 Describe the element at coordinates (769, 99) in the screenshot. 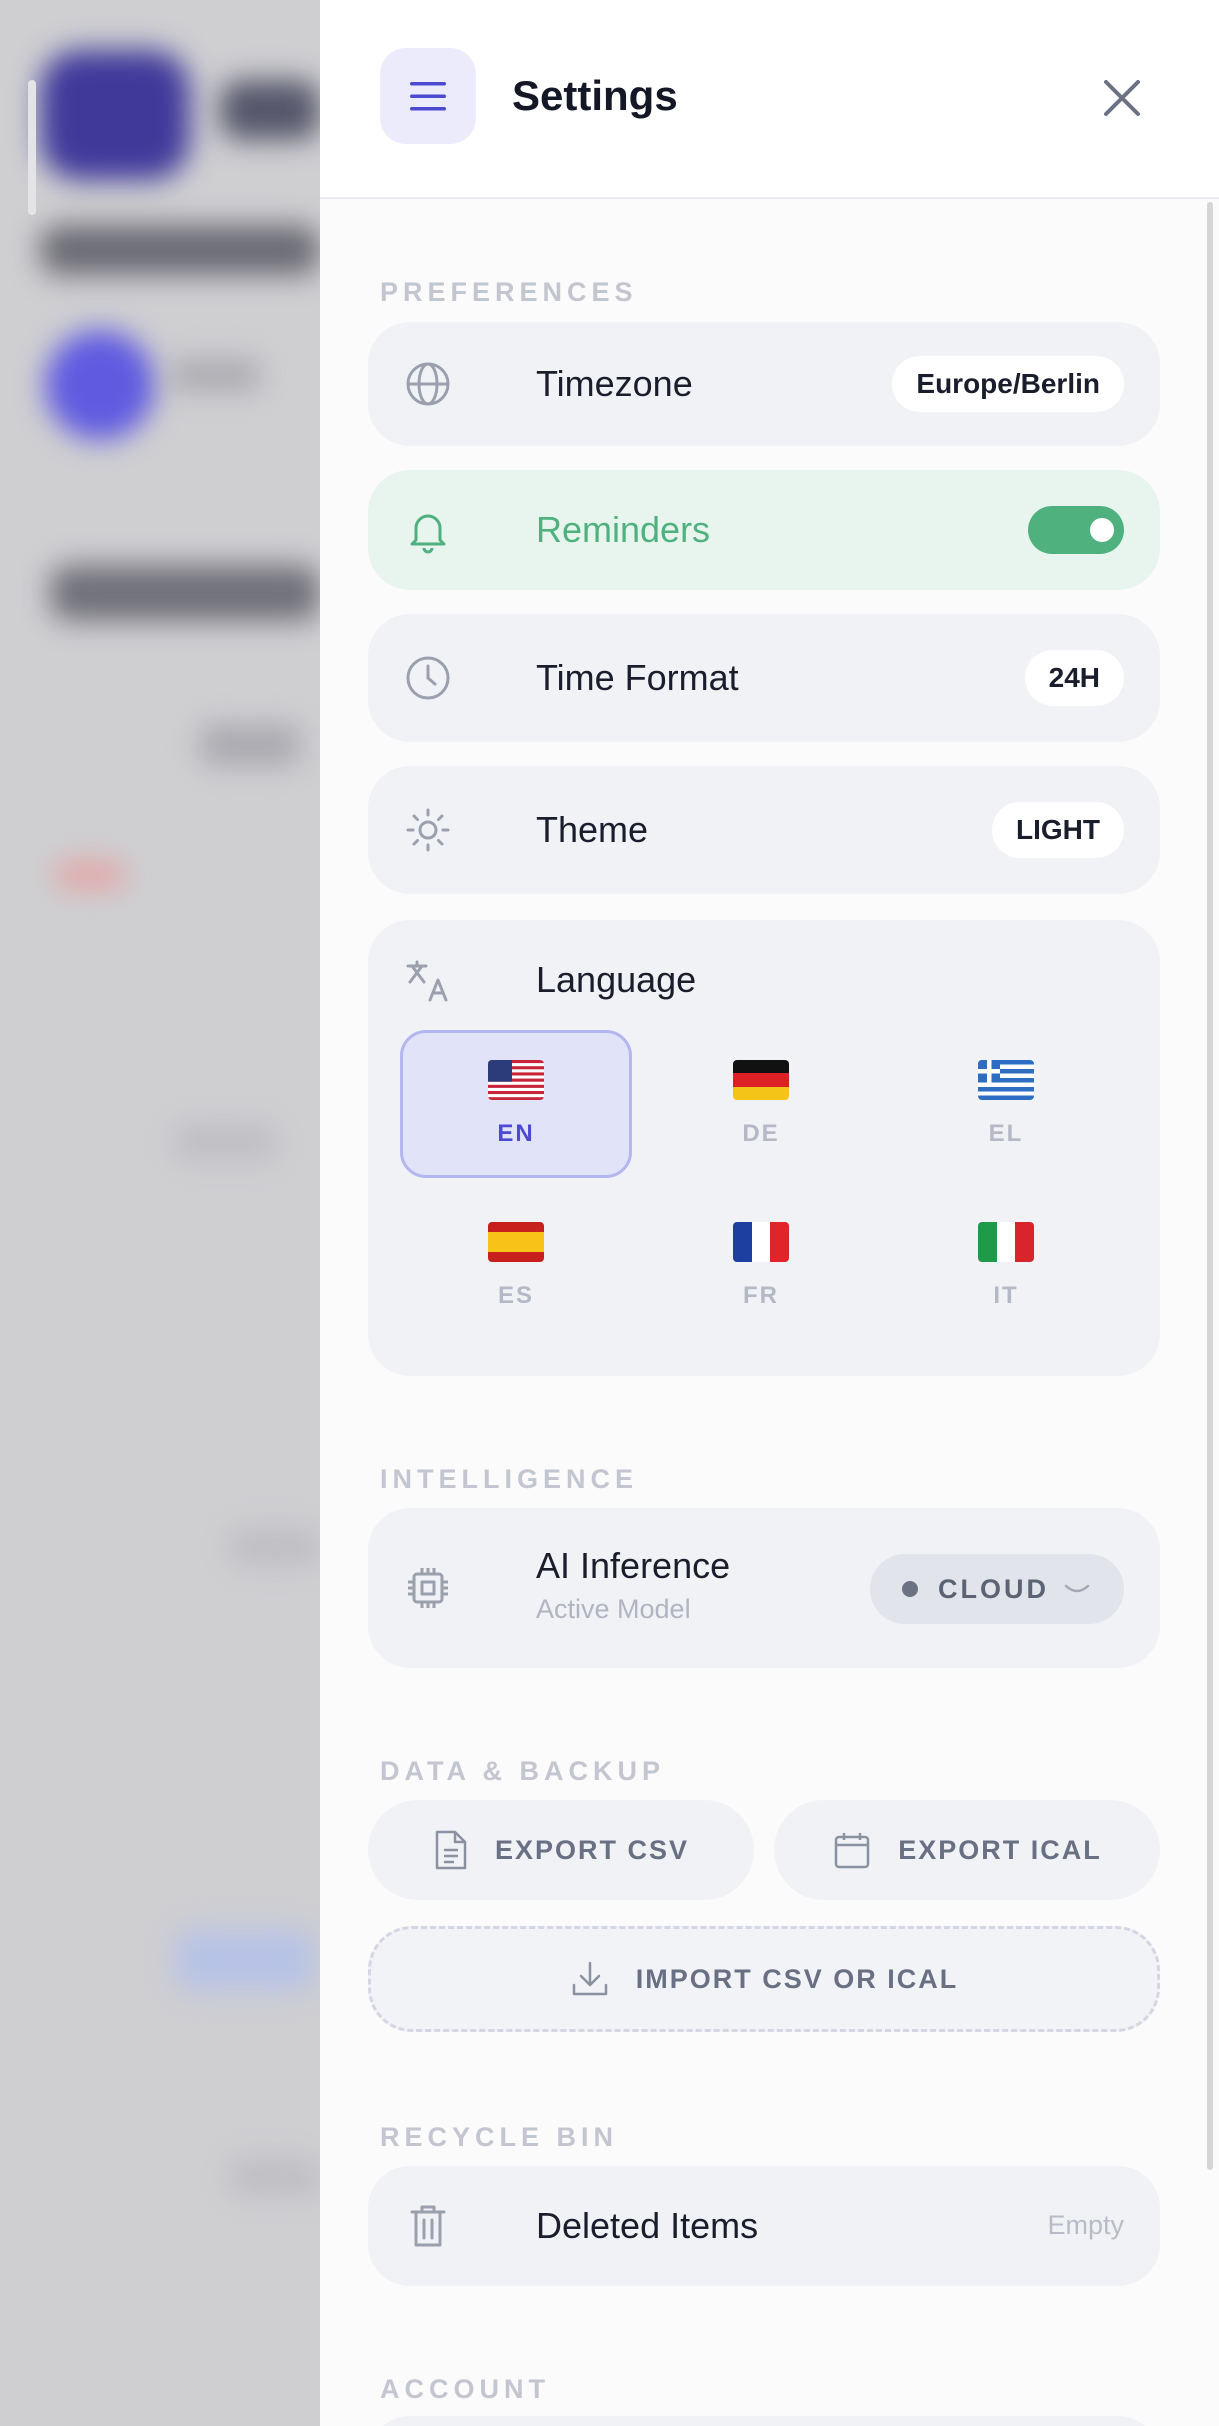

I see `panel-header: Settings` at that location.